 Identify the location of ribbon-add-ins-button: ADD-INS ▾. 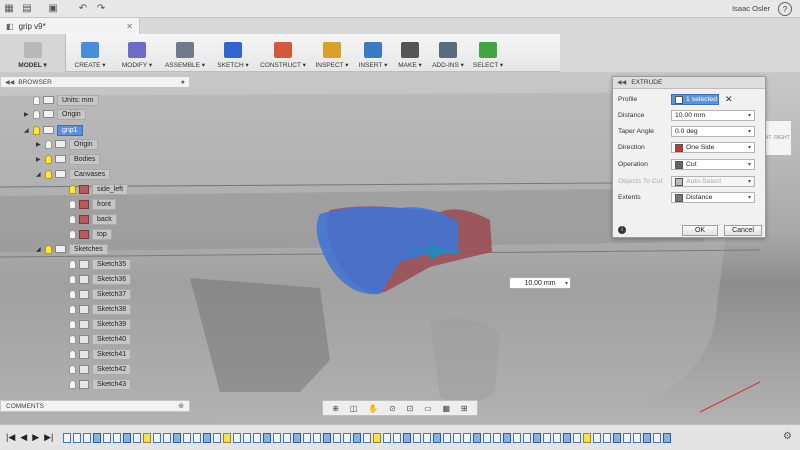
(448, 53).